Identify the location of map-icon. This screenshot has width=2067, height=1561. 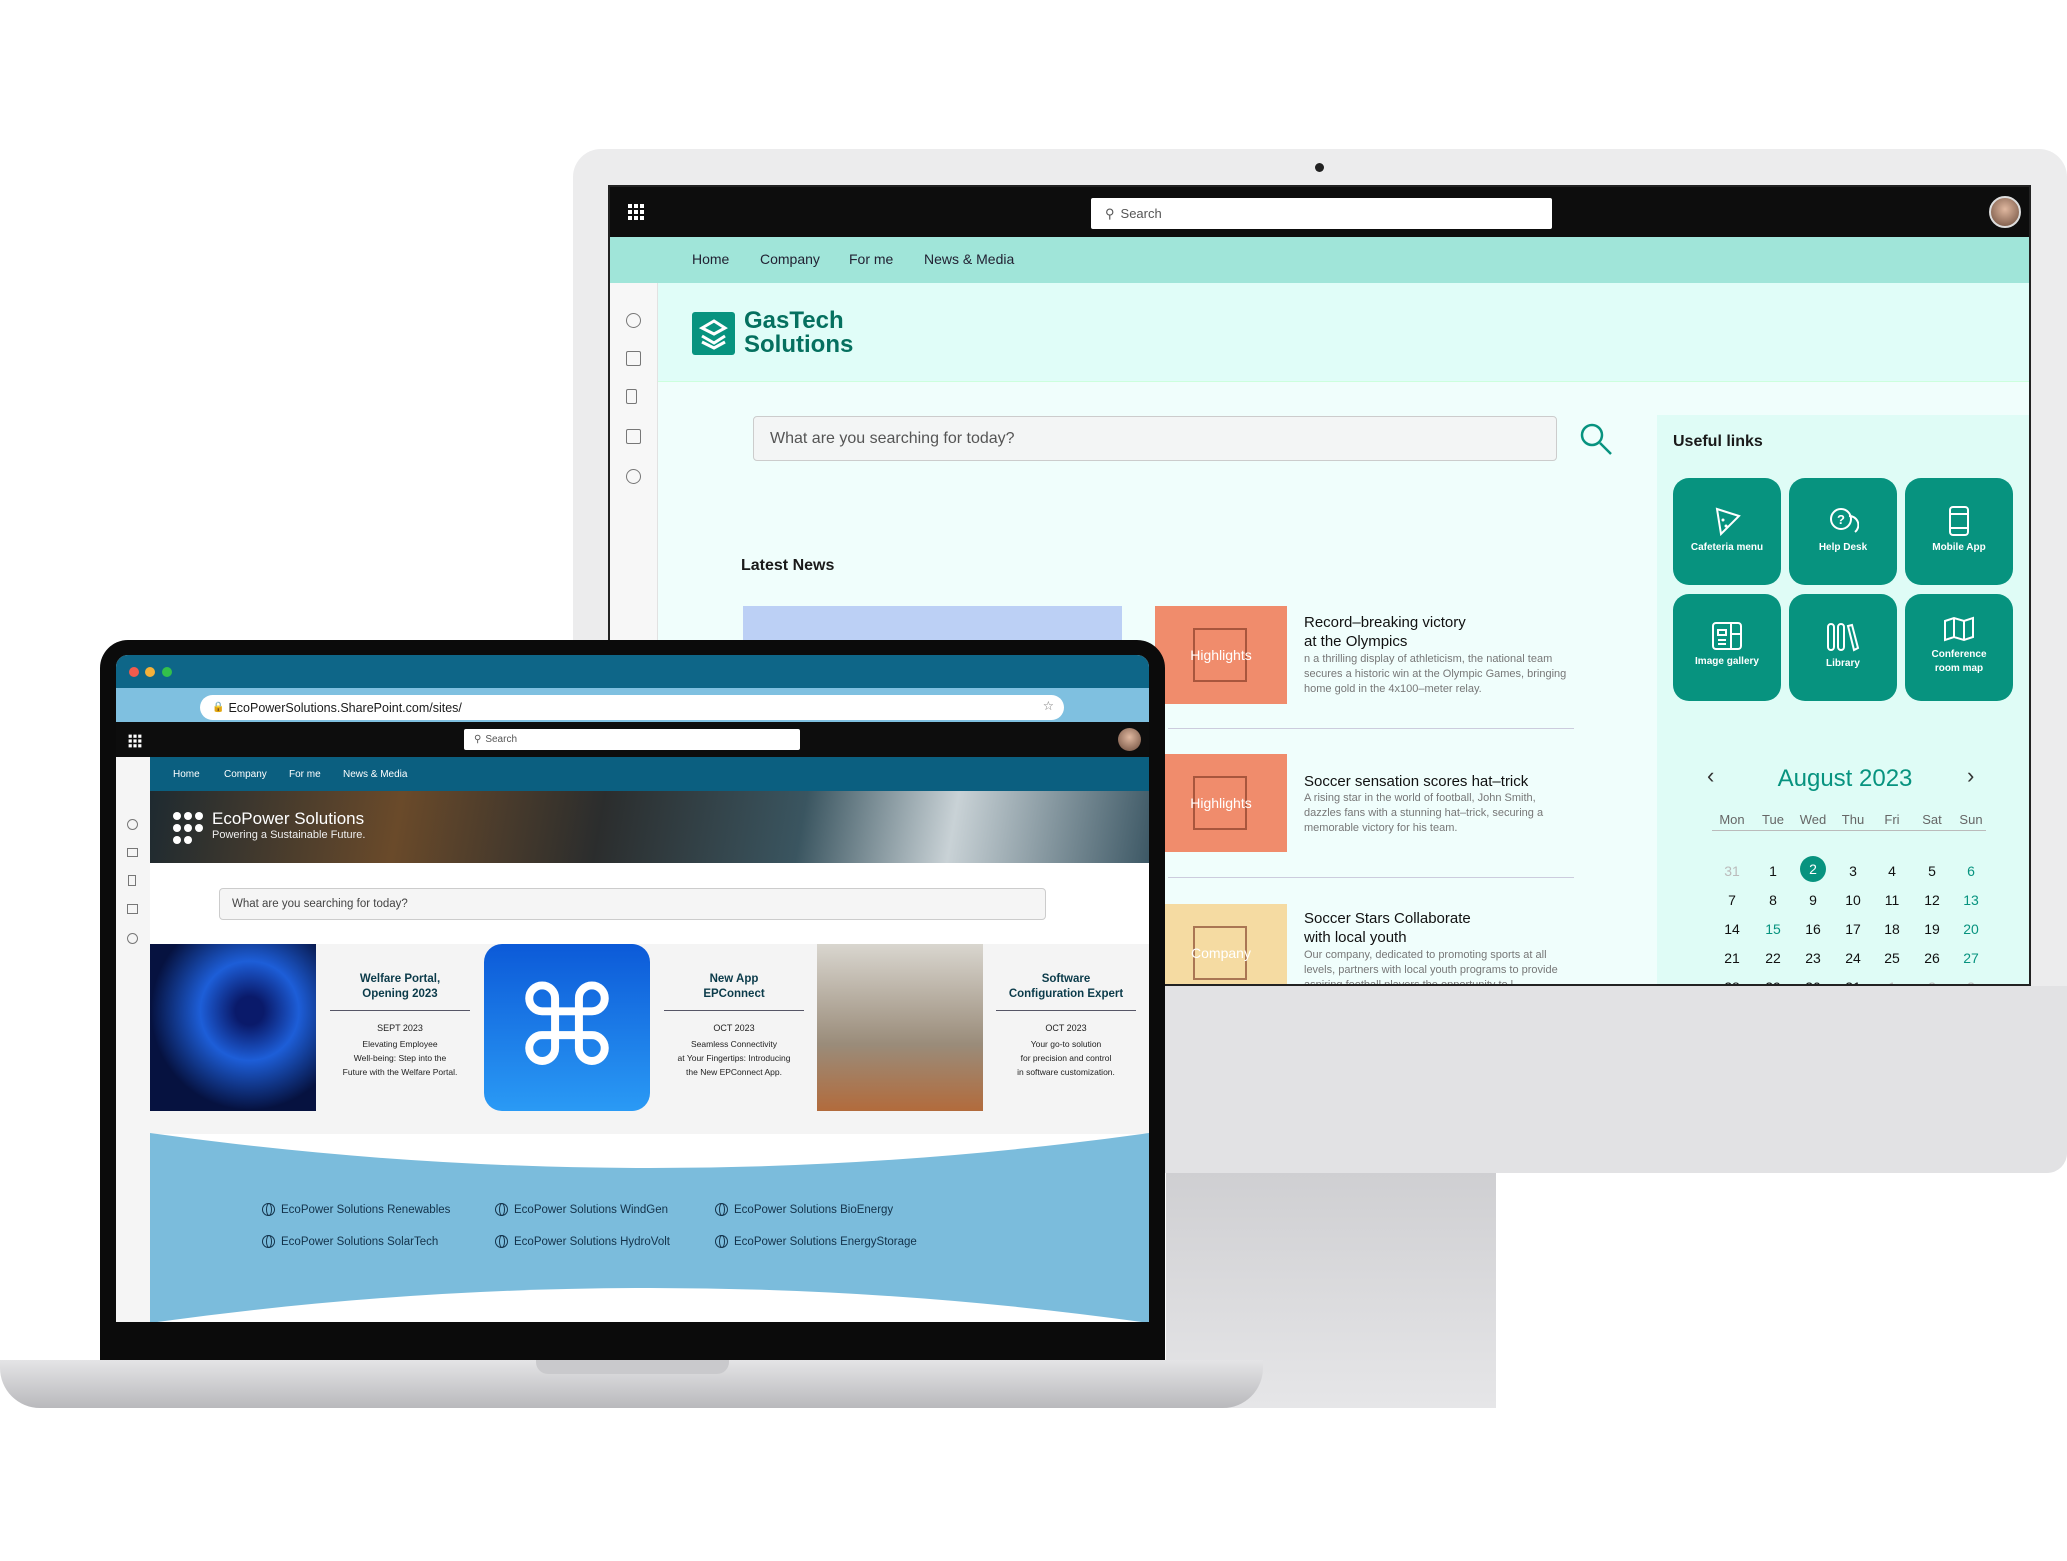
(1959, 629).